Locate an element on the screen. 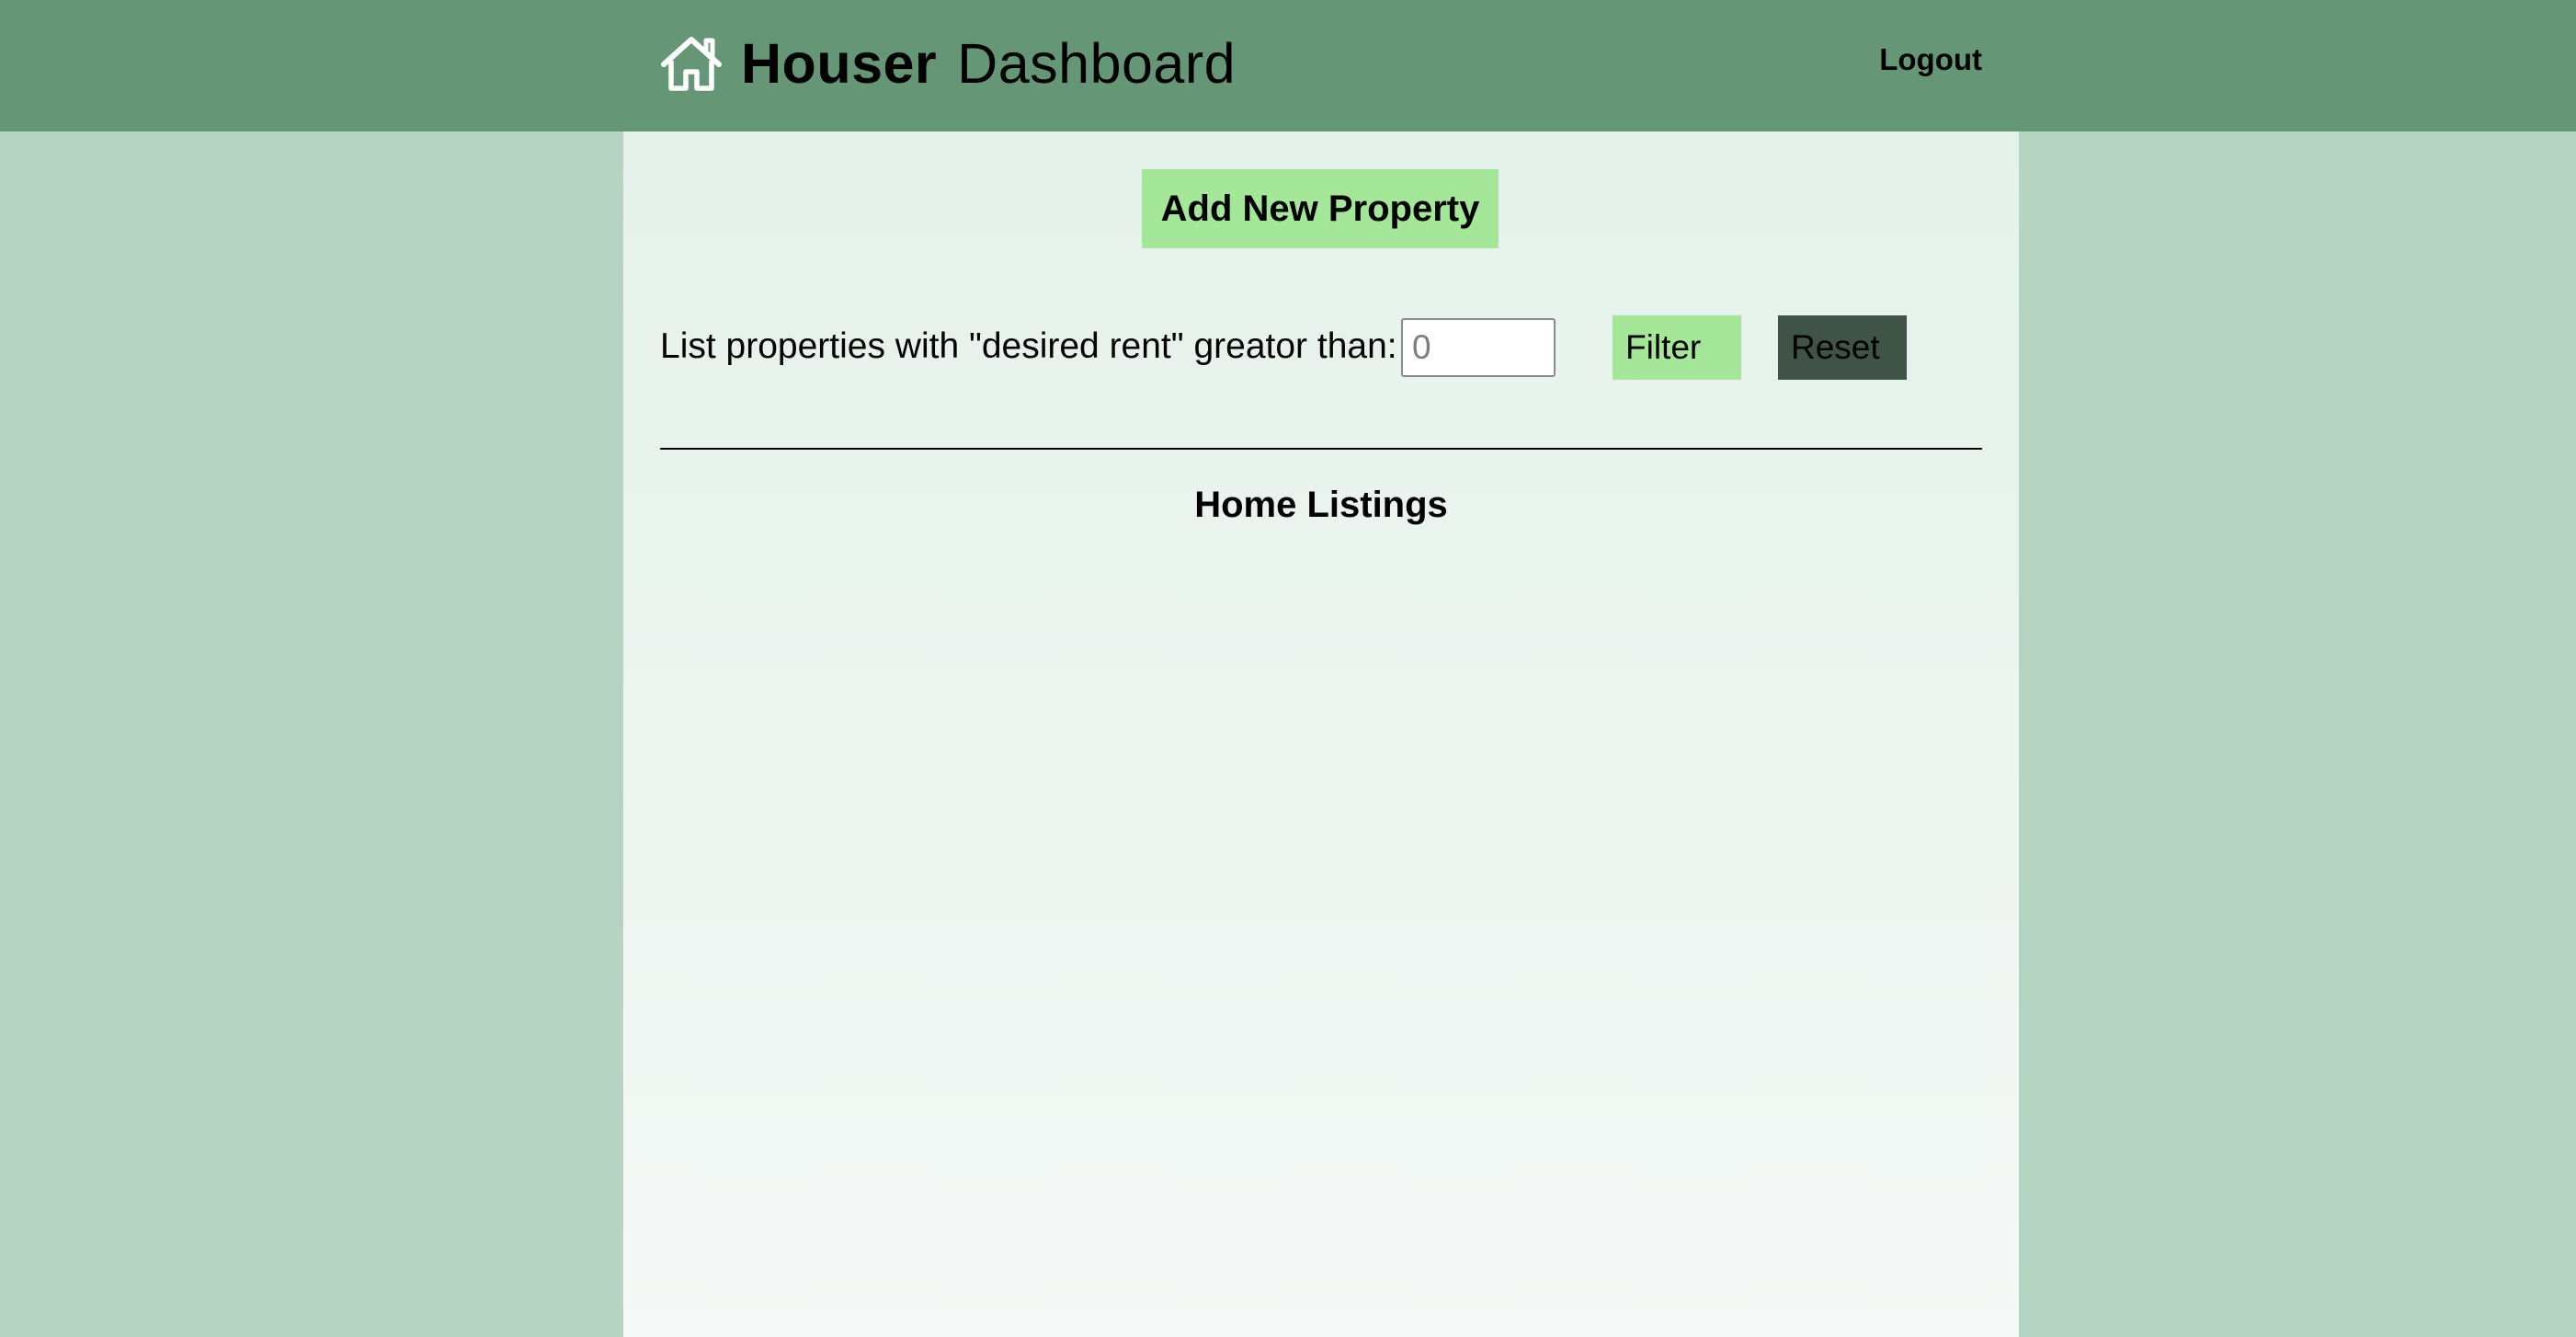 The width and height of the screenshot is (2576, 1337). filter-button: Filter is located at coordinates (1677, 348).